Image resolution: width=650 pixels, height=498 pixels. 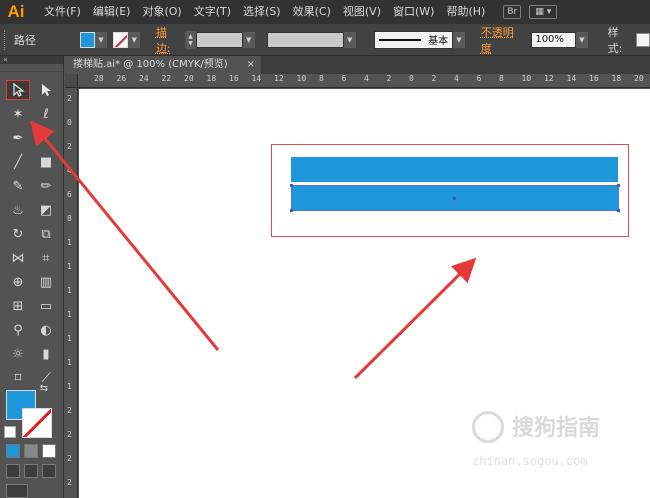 I want to click on opacity-dropdown-icon: ▼, so click(x=581, y=39).